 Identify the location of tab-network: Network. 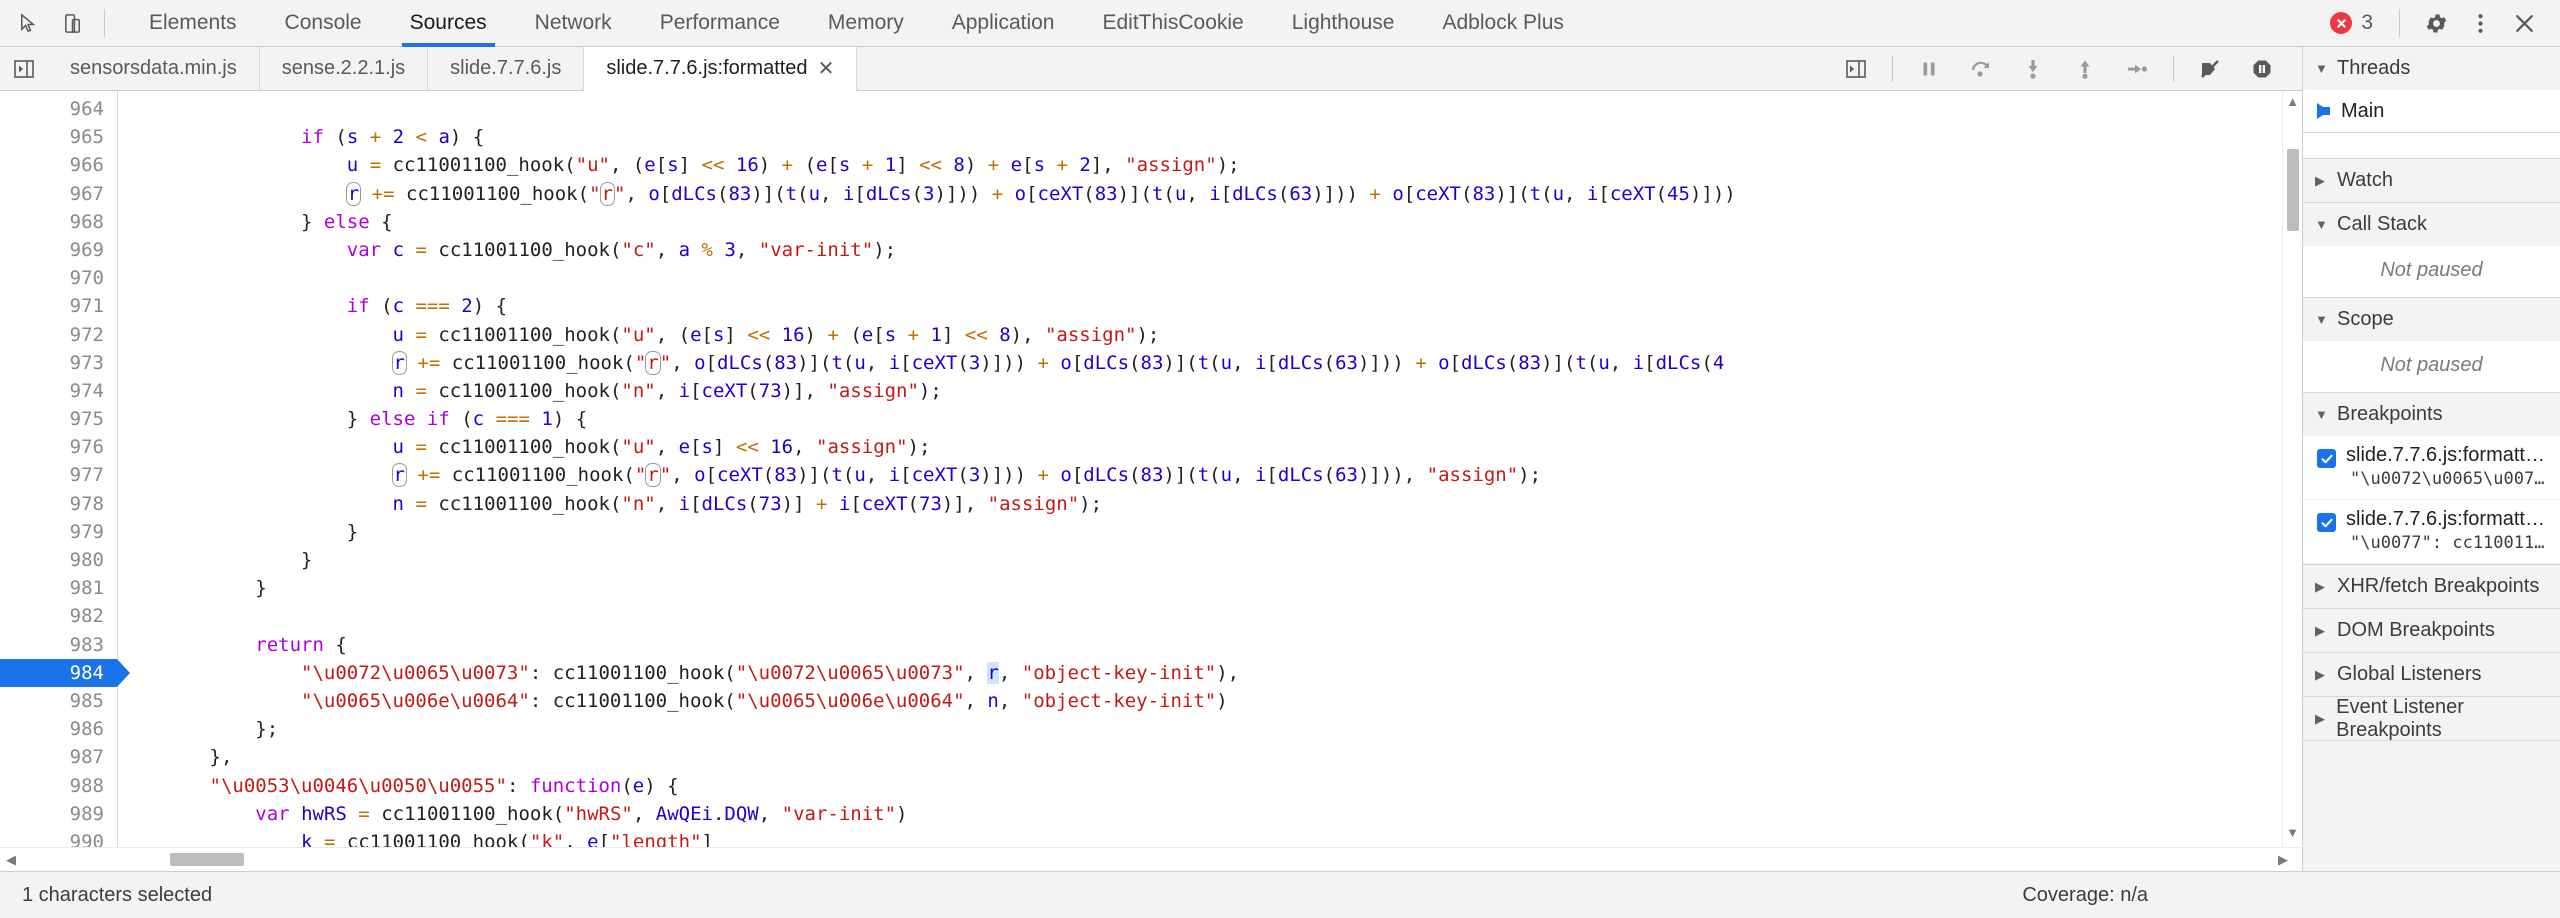
(573, 23).